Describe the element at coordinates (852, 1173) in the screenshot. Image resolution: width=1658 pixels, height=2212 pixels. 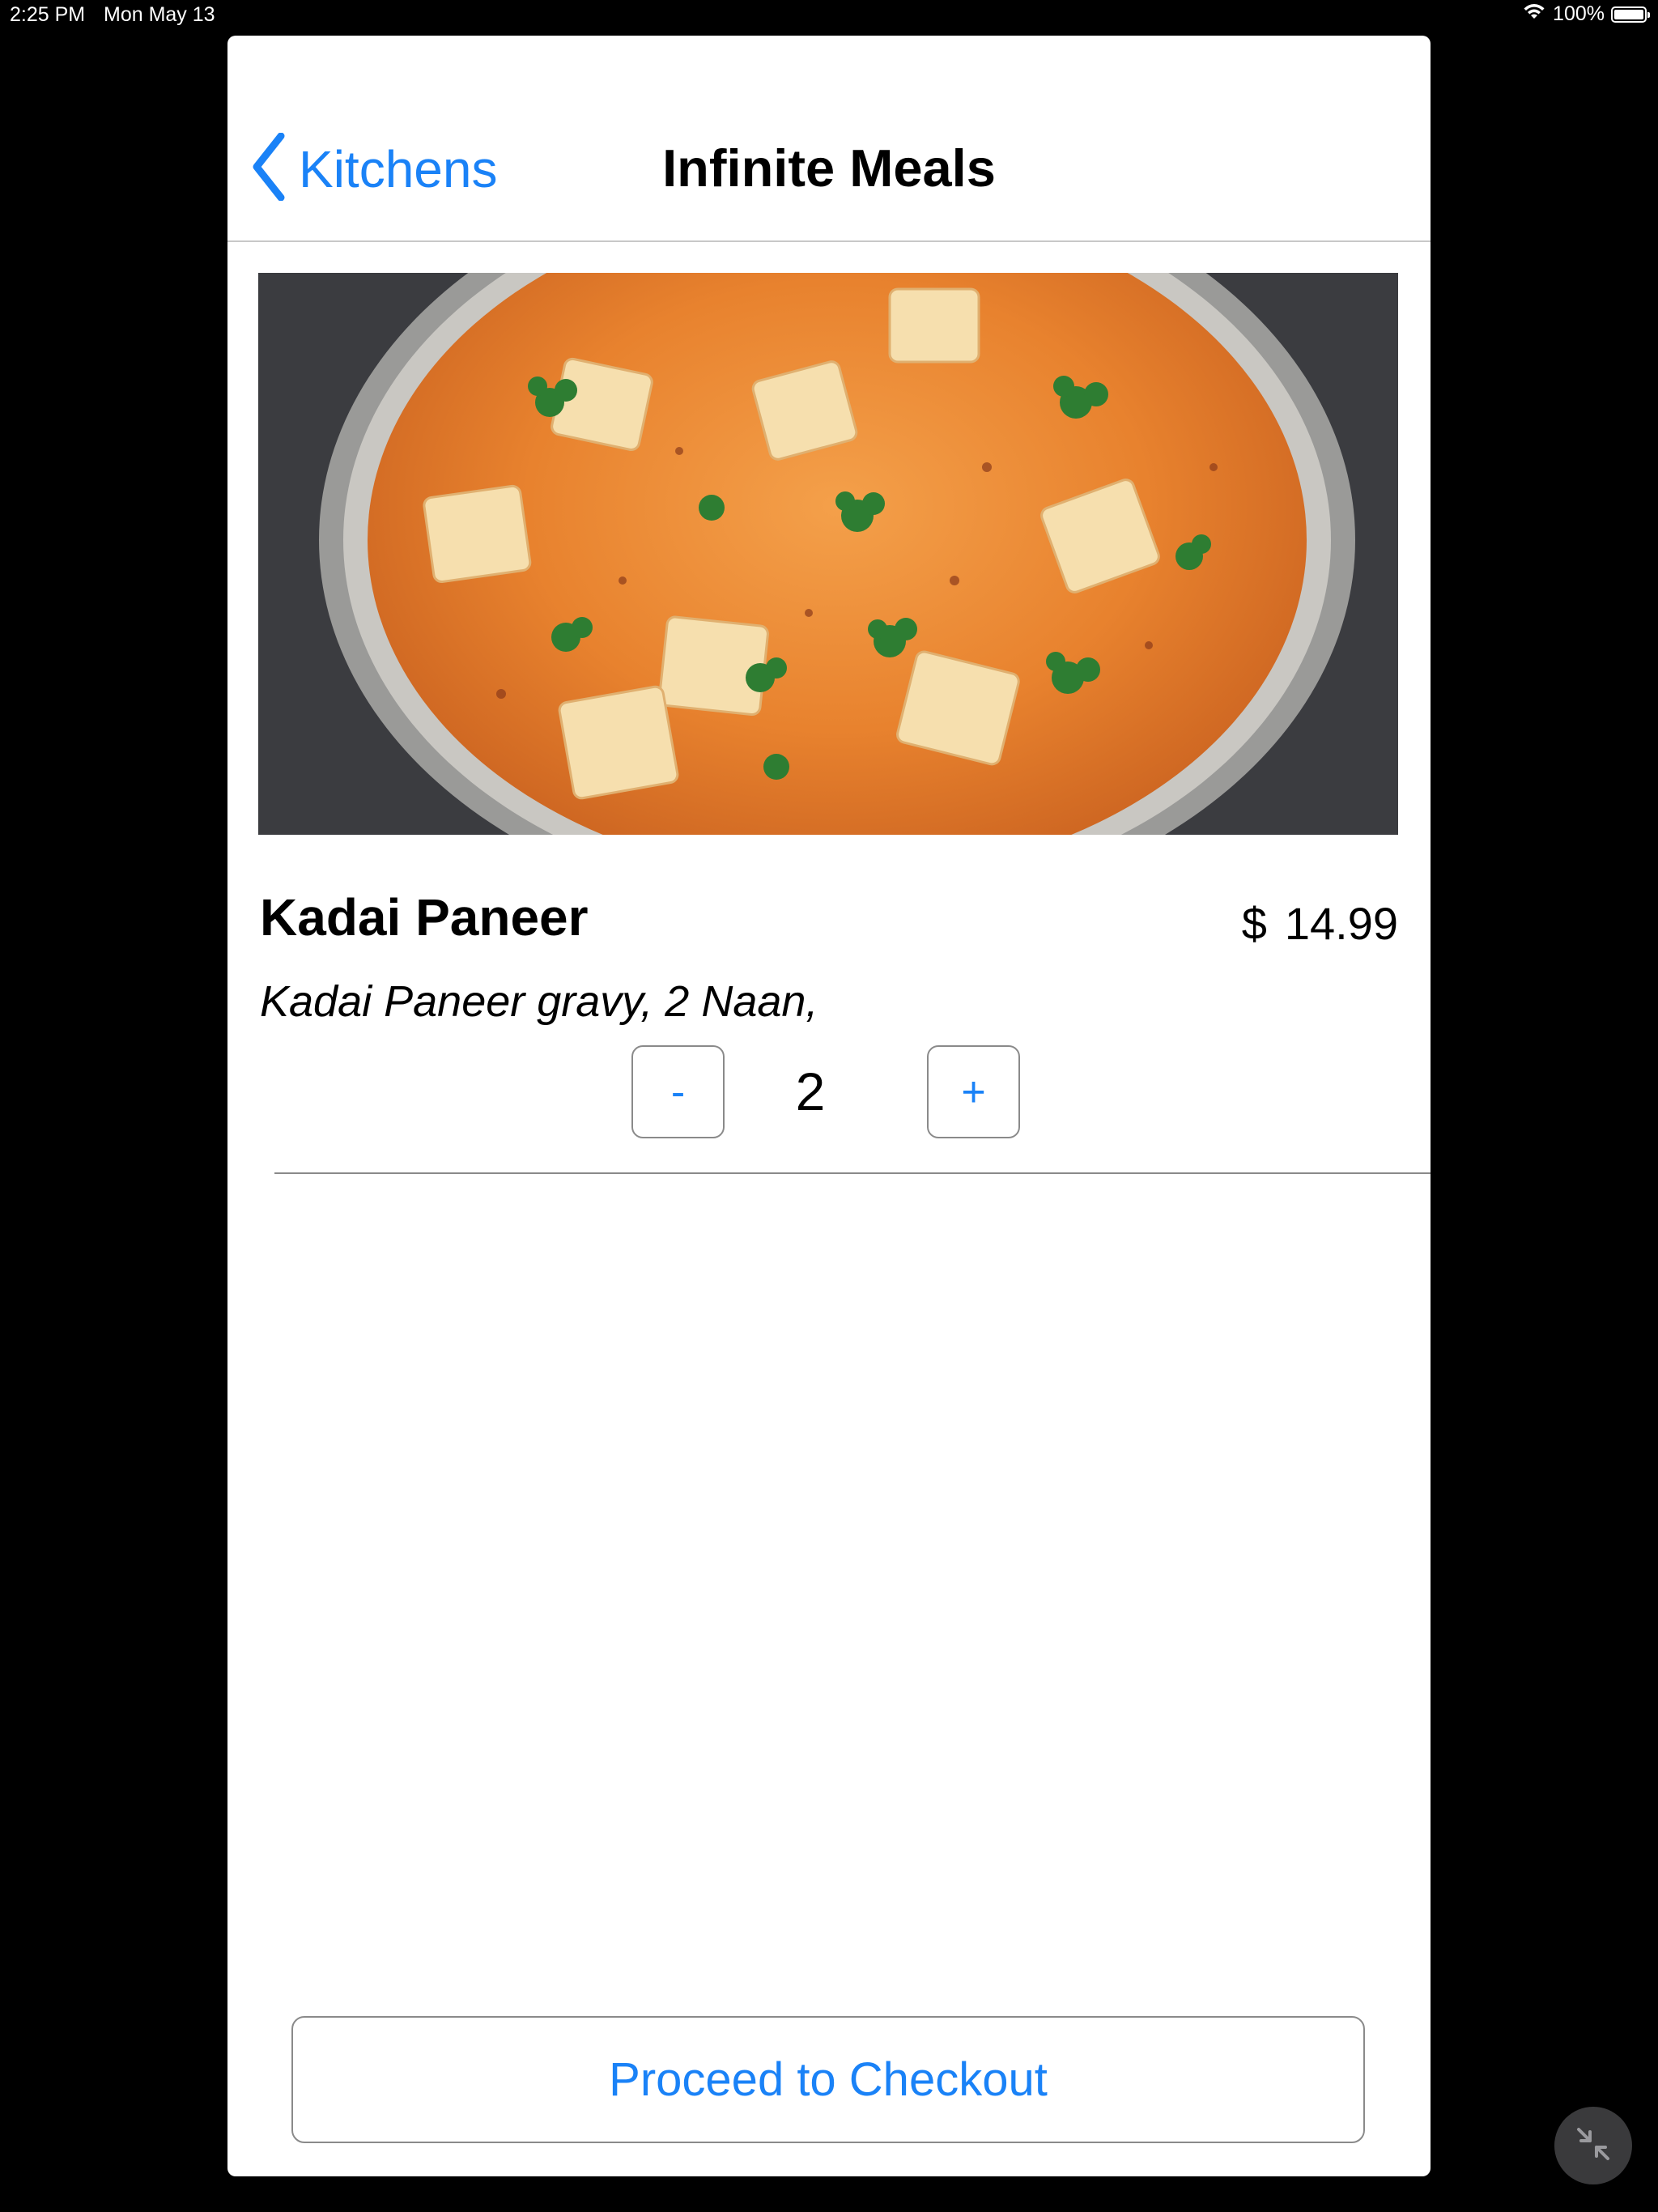
I see `divider` at that location.